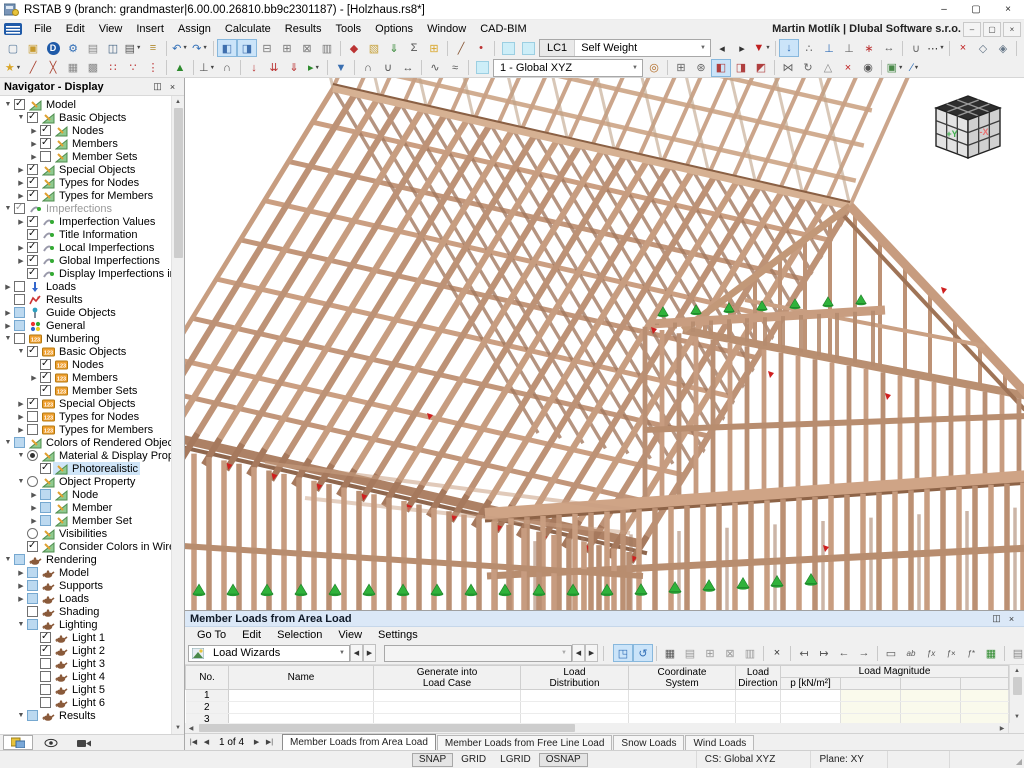  I want to click on previous-table-button: ◀, so click(356, 653).